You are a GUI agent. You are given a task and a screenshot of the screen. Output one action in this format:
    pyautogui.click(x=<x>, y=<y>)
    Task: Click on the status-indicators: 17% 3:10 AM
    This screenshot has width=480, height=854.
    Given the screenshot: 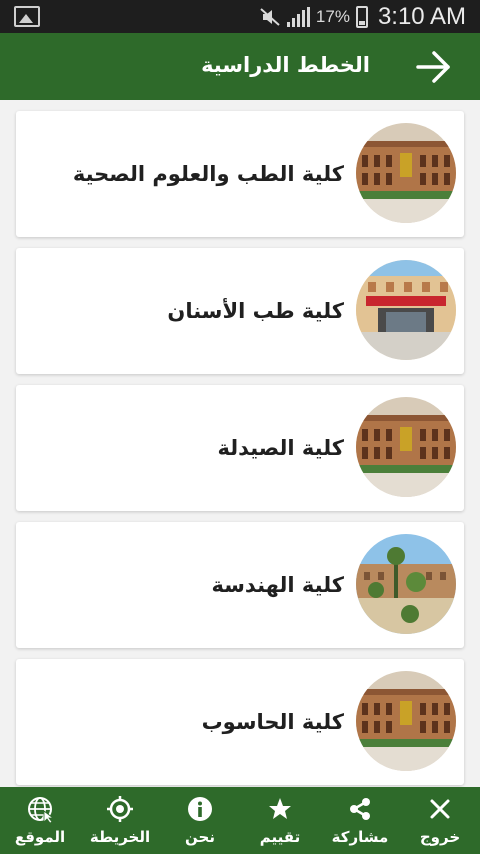 What is the action you would take?
    pyautogui.click(x=362, y=16)
    